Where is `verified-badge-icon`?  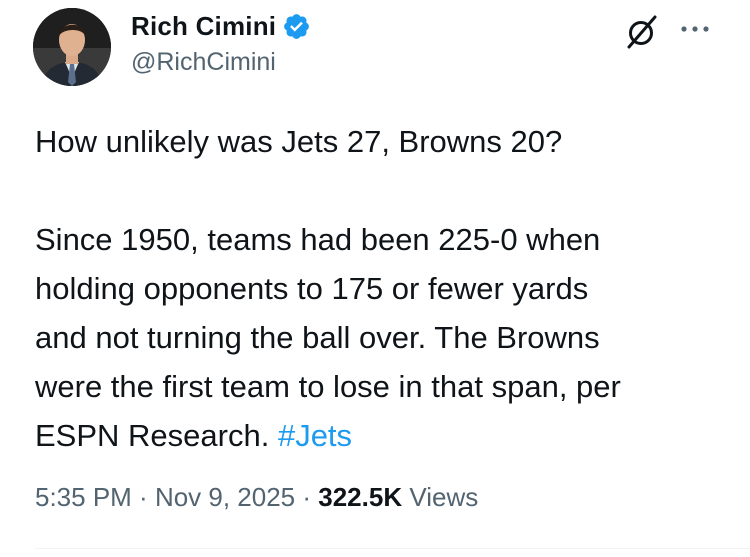 verified-badge-icon is located at coordinates (296, 26).